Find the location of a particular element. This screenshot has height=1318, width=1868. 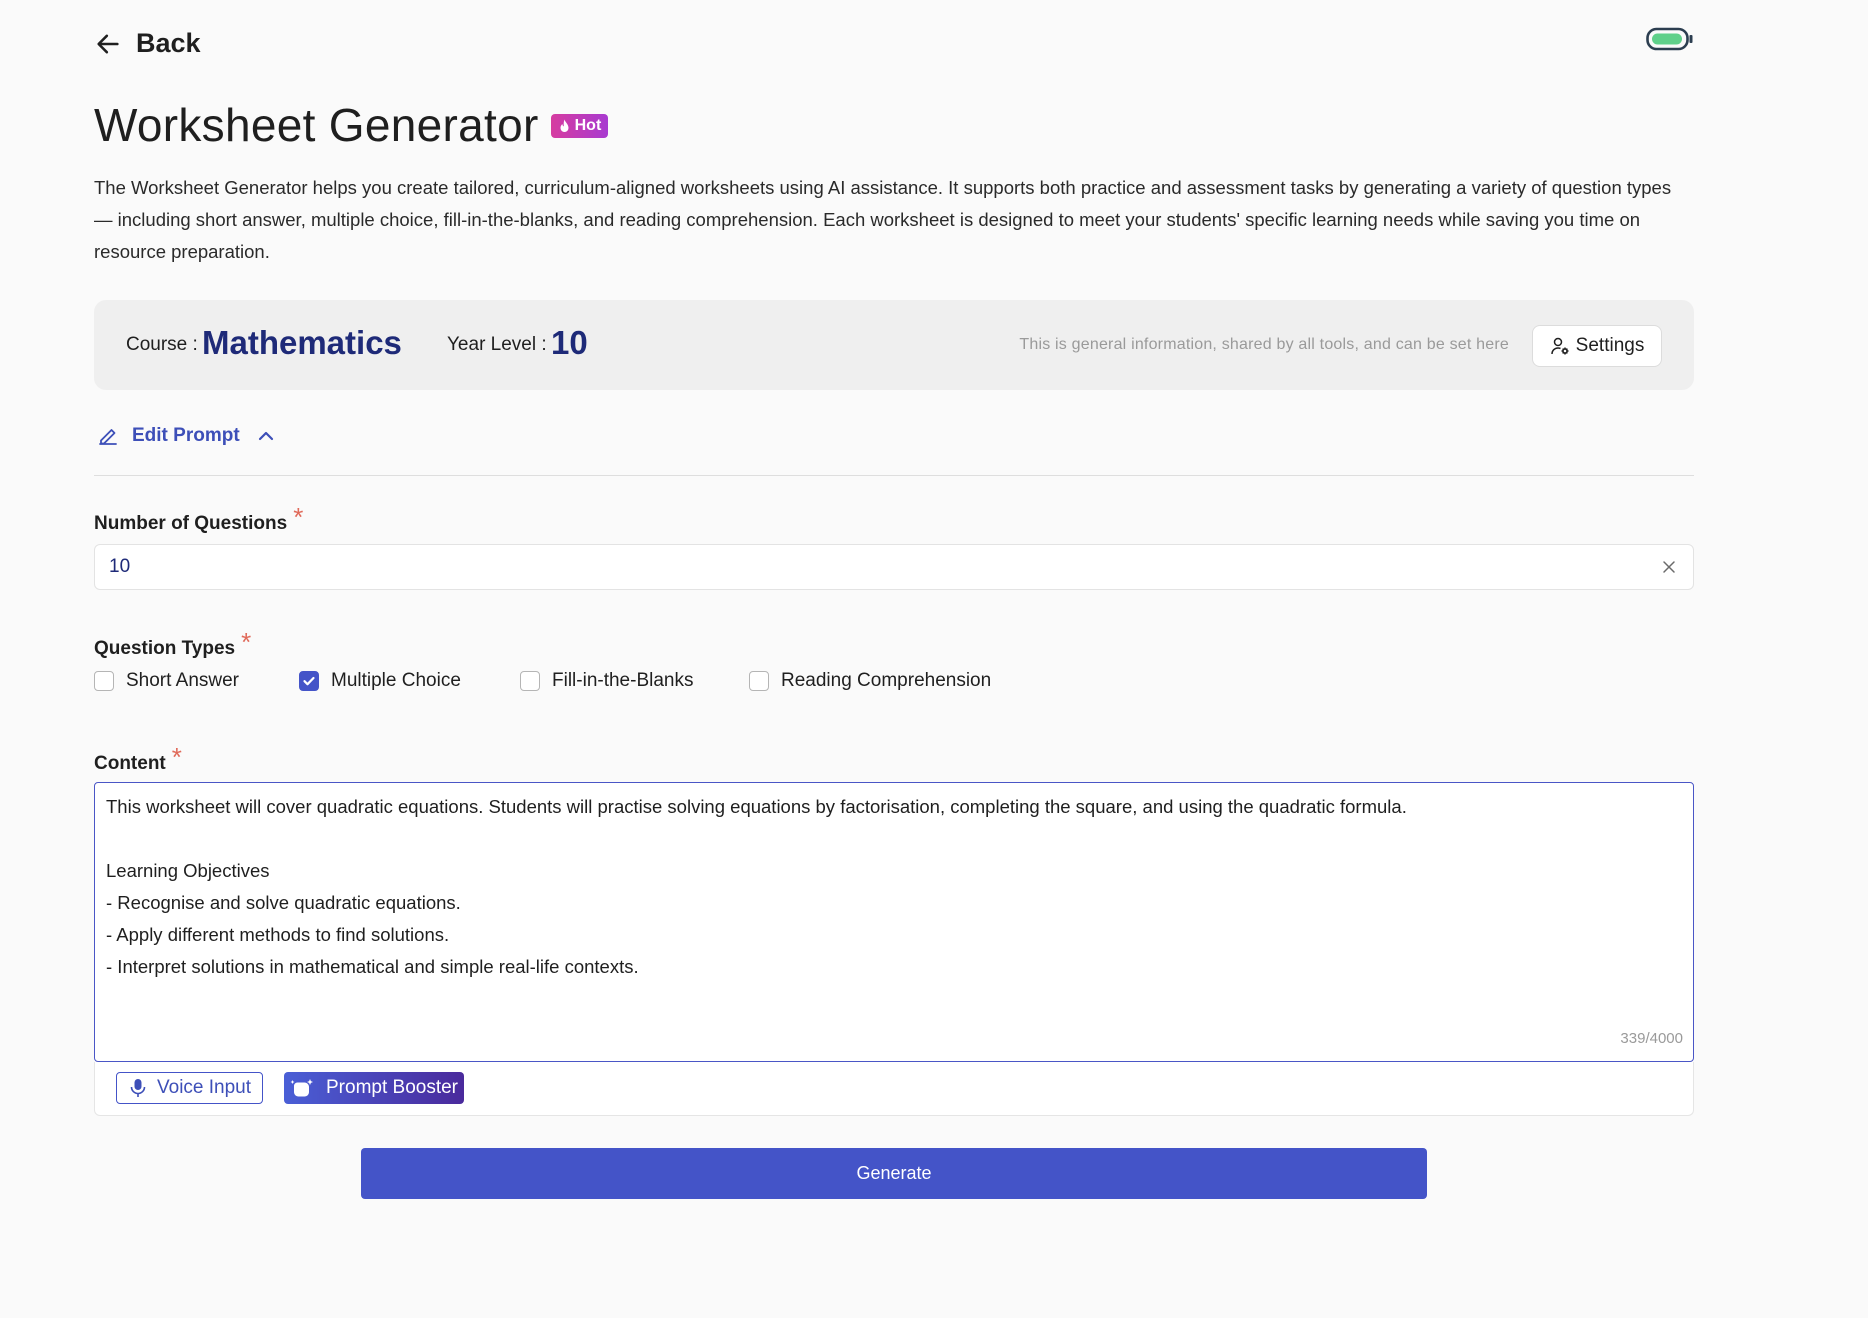

checkbox-short-answer: Short Answer is located at coordinates (196, 681).